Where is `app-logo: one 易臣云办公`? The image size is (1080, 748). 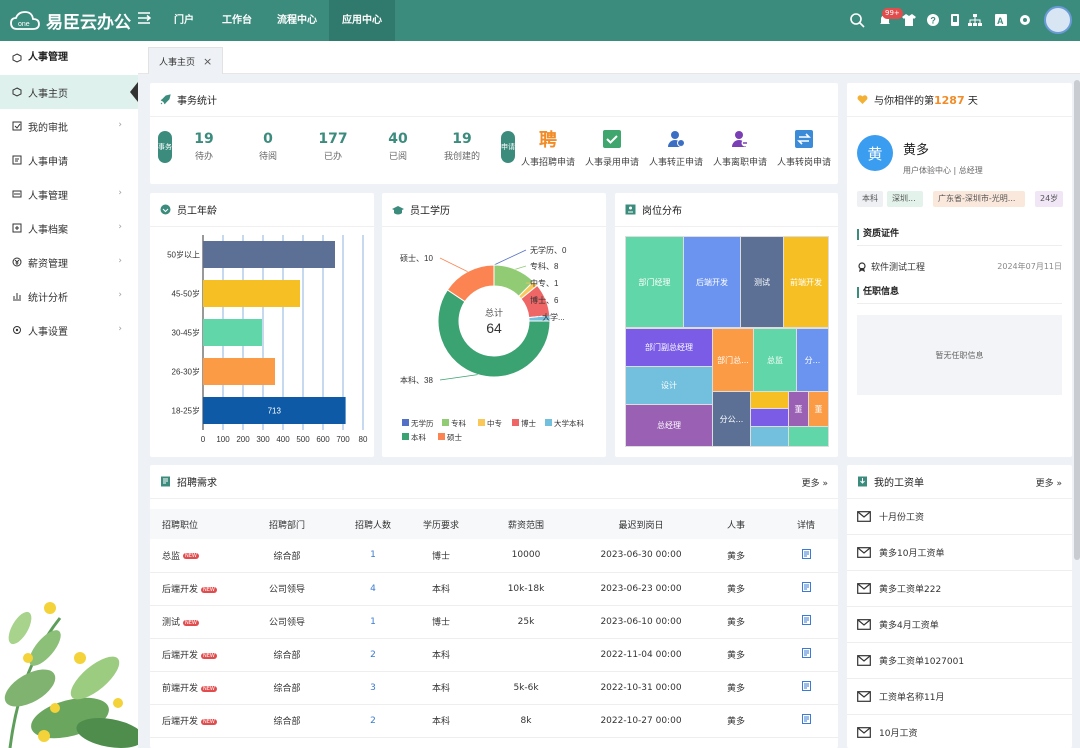
app-logo: one 易臣云办公 is located at coordinates (70, 20).